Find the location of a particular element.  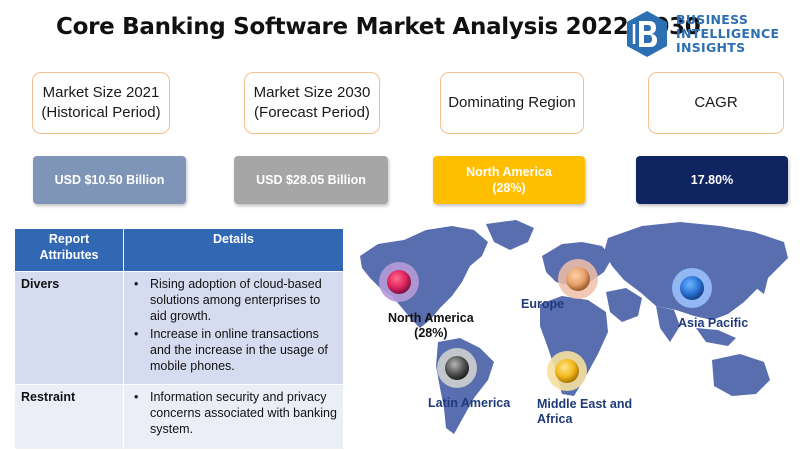

continent-australia is located at coordinates (741, 375).